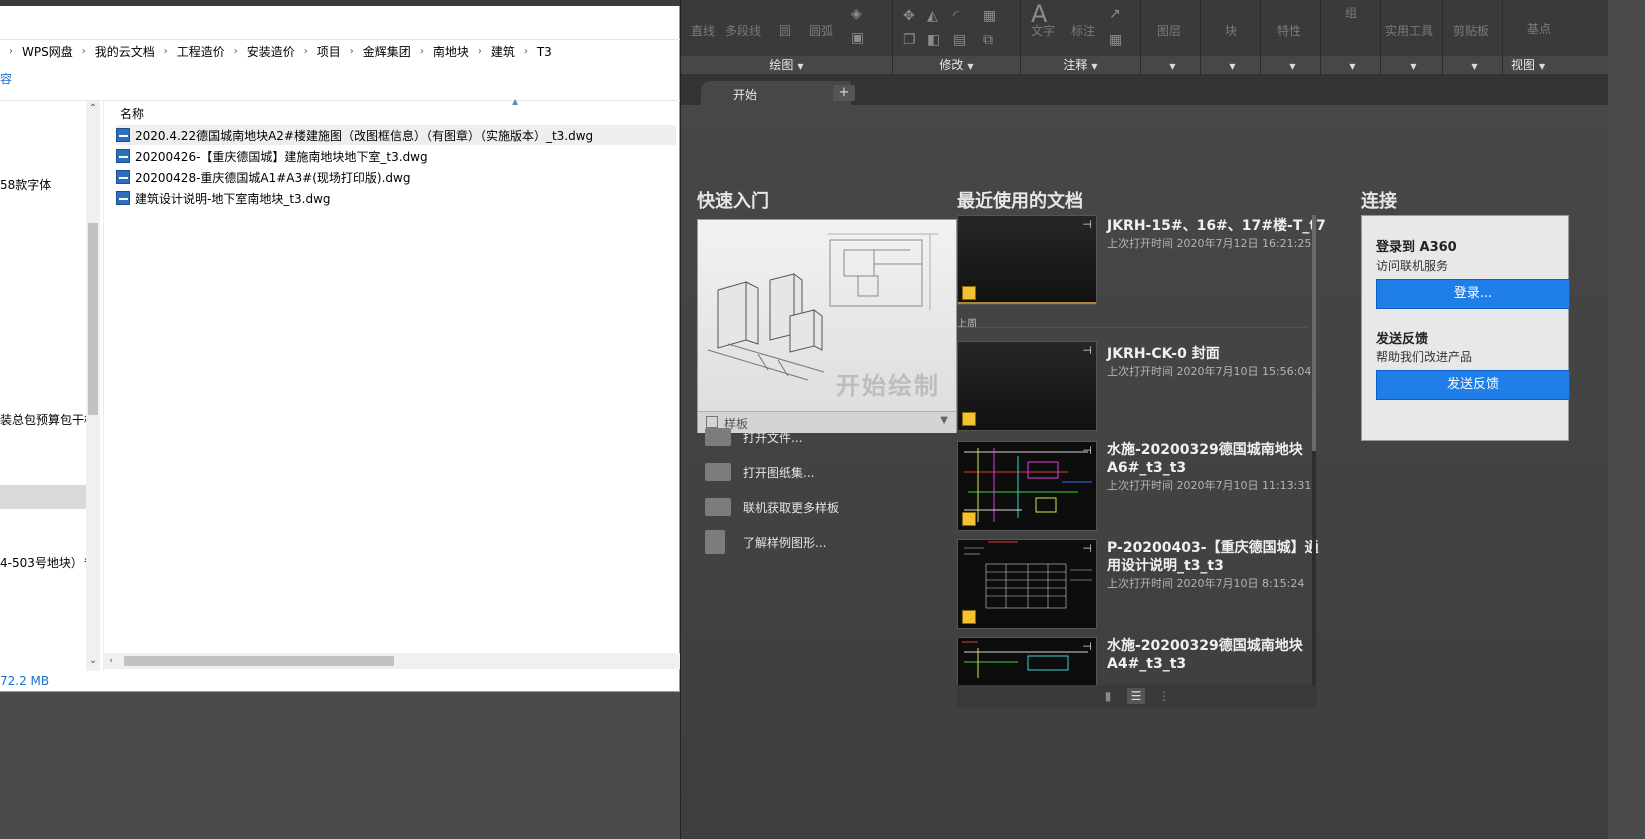 The width and height of the screenshot is (1645, 839). What do you see at coordinates (988, 40) in the screenshot?
I see `offset-icon: ⧉` at bounding box center [988, 40].